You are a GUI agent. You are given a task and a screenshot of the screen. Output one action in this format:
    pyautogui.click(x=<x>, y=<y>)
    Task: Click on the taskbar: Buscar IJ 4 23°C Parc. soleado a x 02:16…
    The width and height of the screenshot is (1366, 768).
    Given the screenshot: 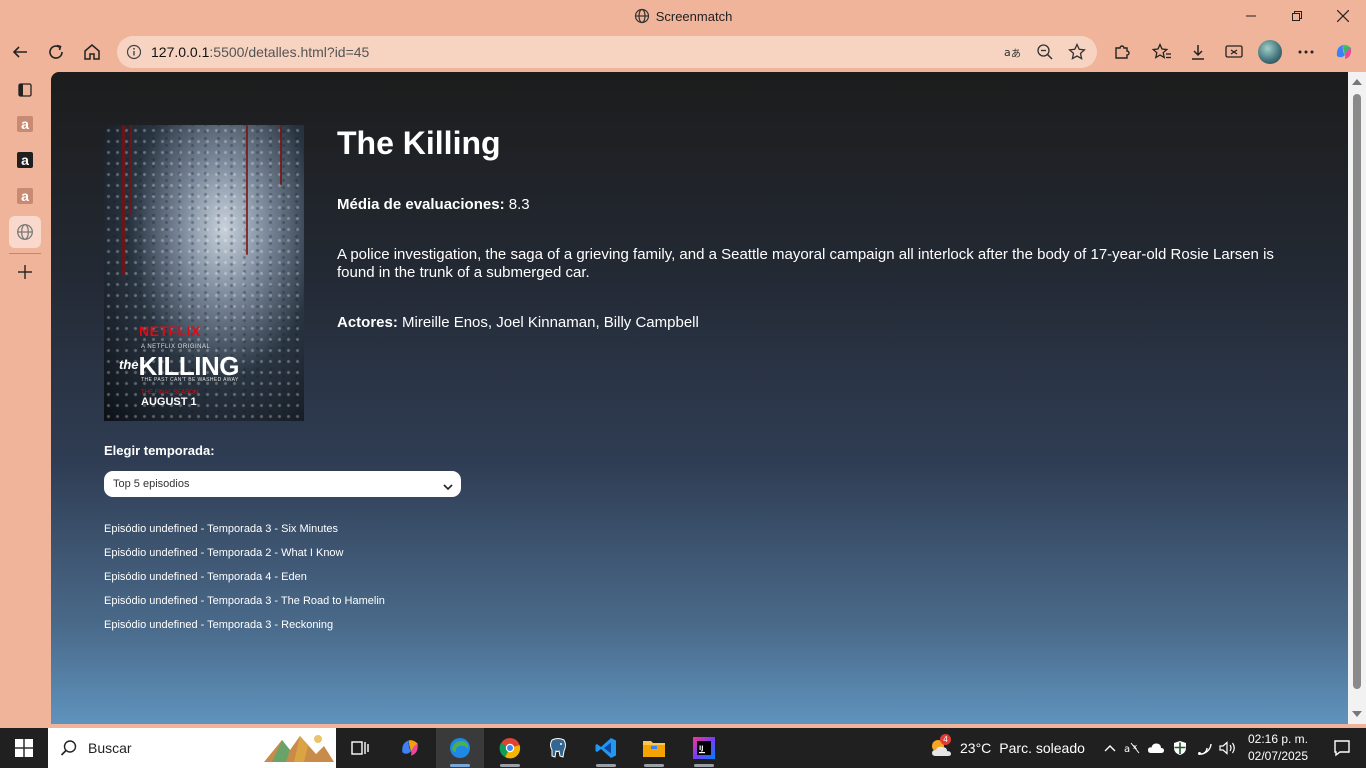 What is the action you would take?
    pyautogui.click(x=683, y=748)
    